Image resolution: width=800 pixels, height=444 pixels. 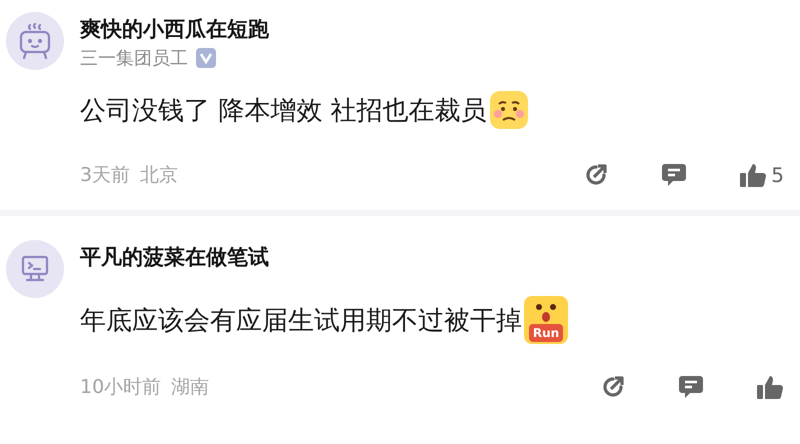 I want to click on comment-text: 公司没钱了 降本增效 社招也在裁员, so click(x=283, y=111).